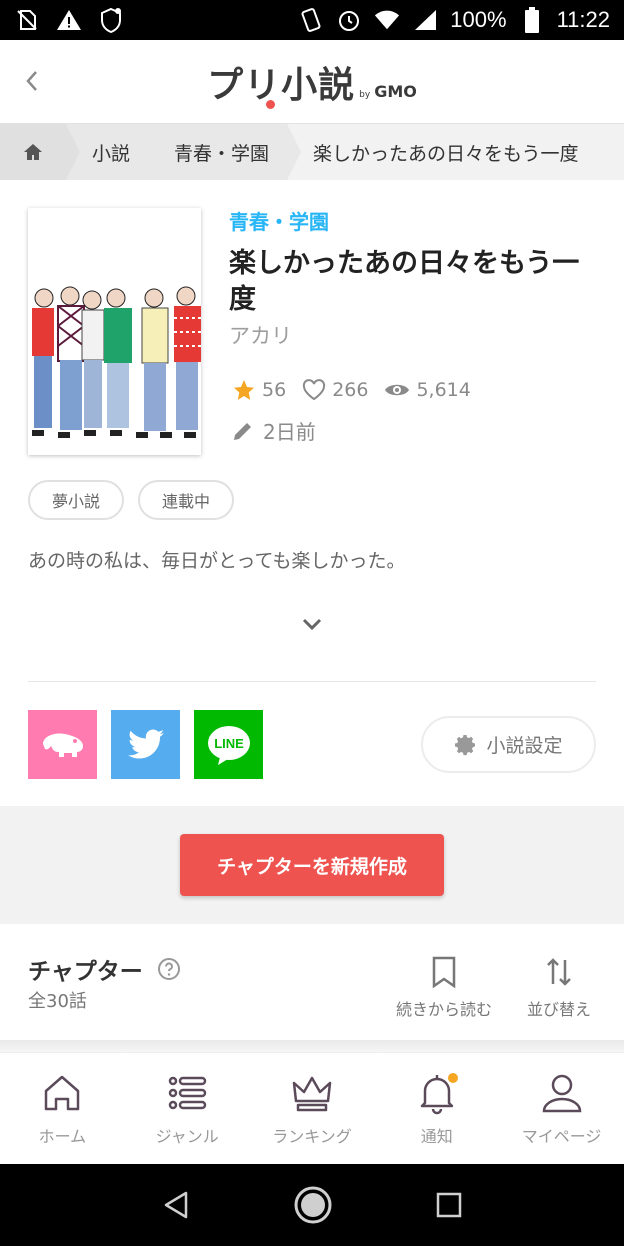 This screenshot has height=1246, width=624. I want to click on star-icon, so click(244, 390).